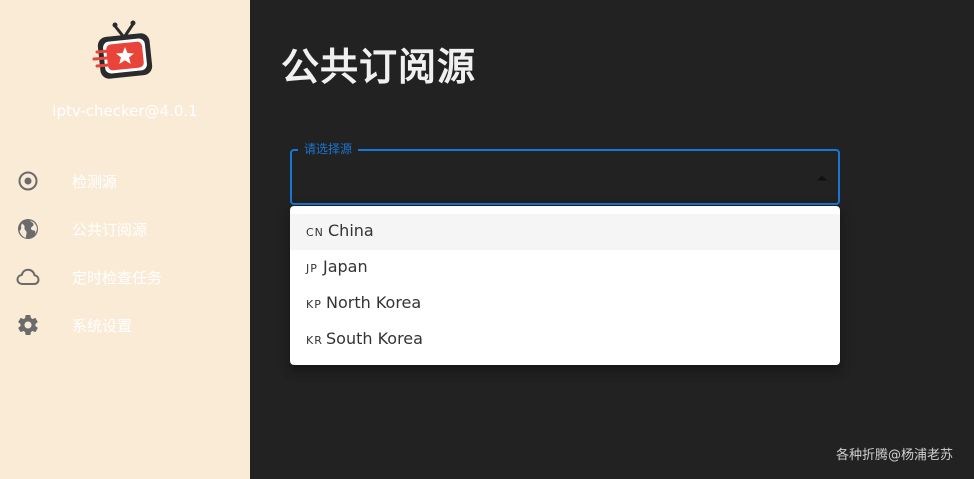  What do you see at coordinates (565, 232) in the screenshot?
I see `option-china: CN China` at bounding box center [565, 232].